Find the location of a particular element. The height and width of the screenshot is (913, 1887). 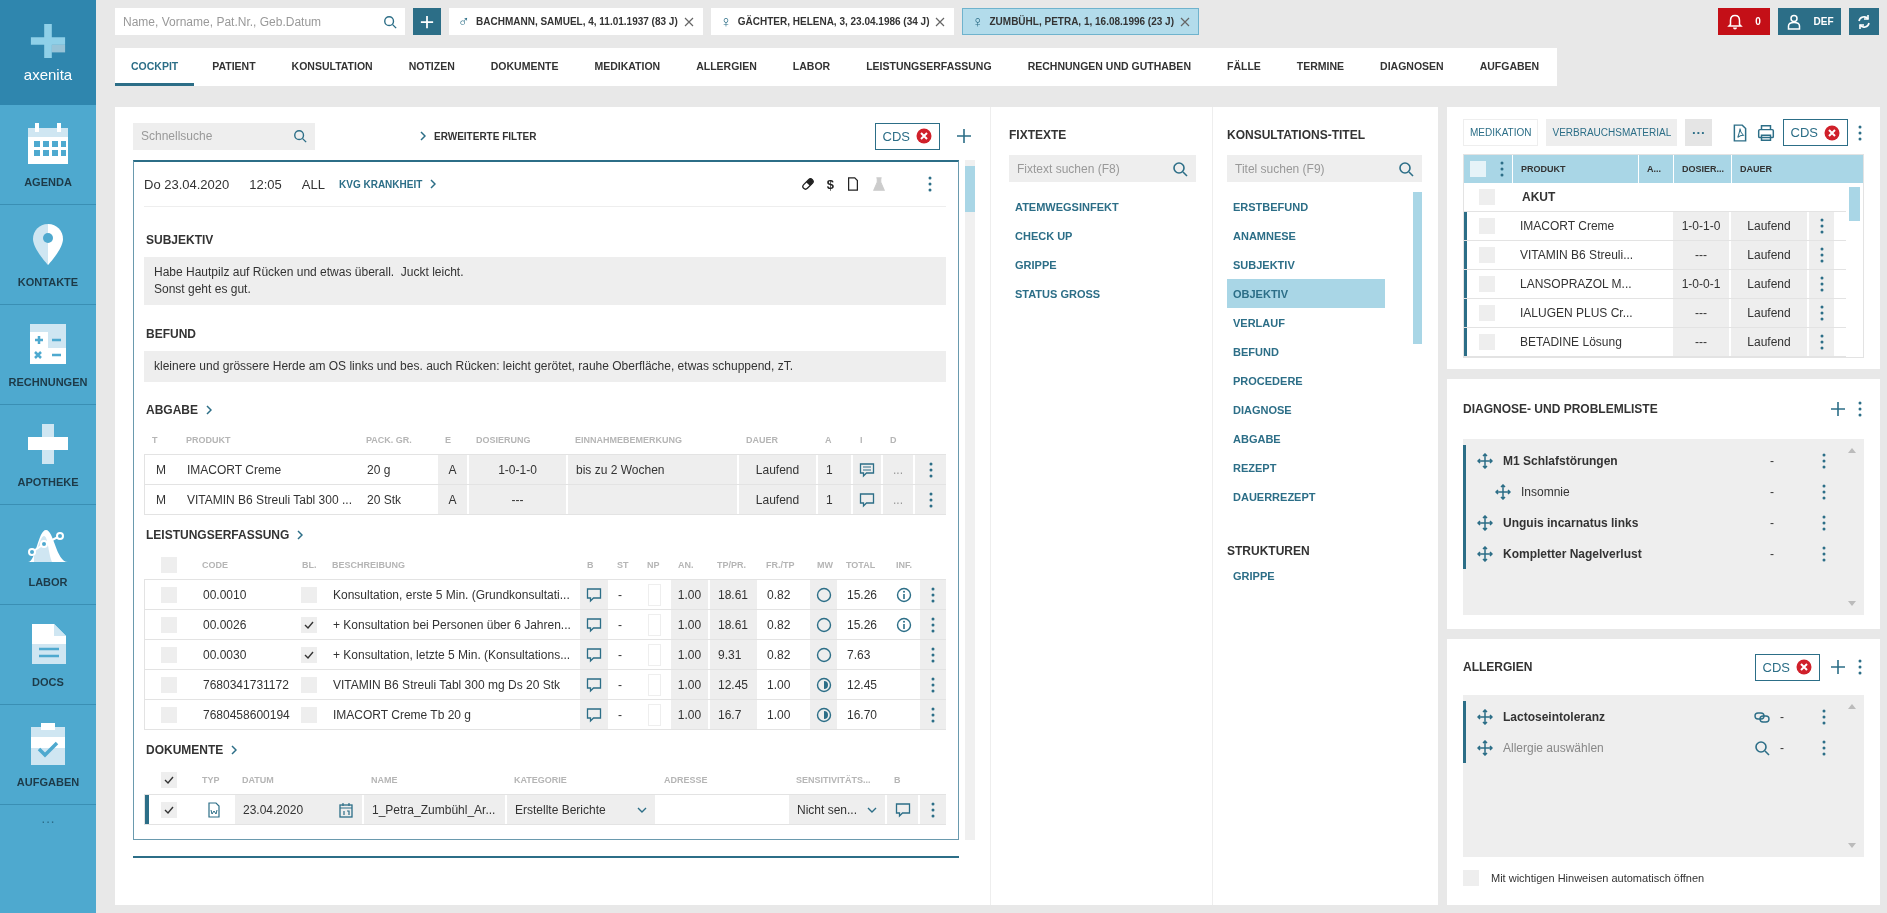

nav-tab: COCKPIT is located at coordinates (155, 67).